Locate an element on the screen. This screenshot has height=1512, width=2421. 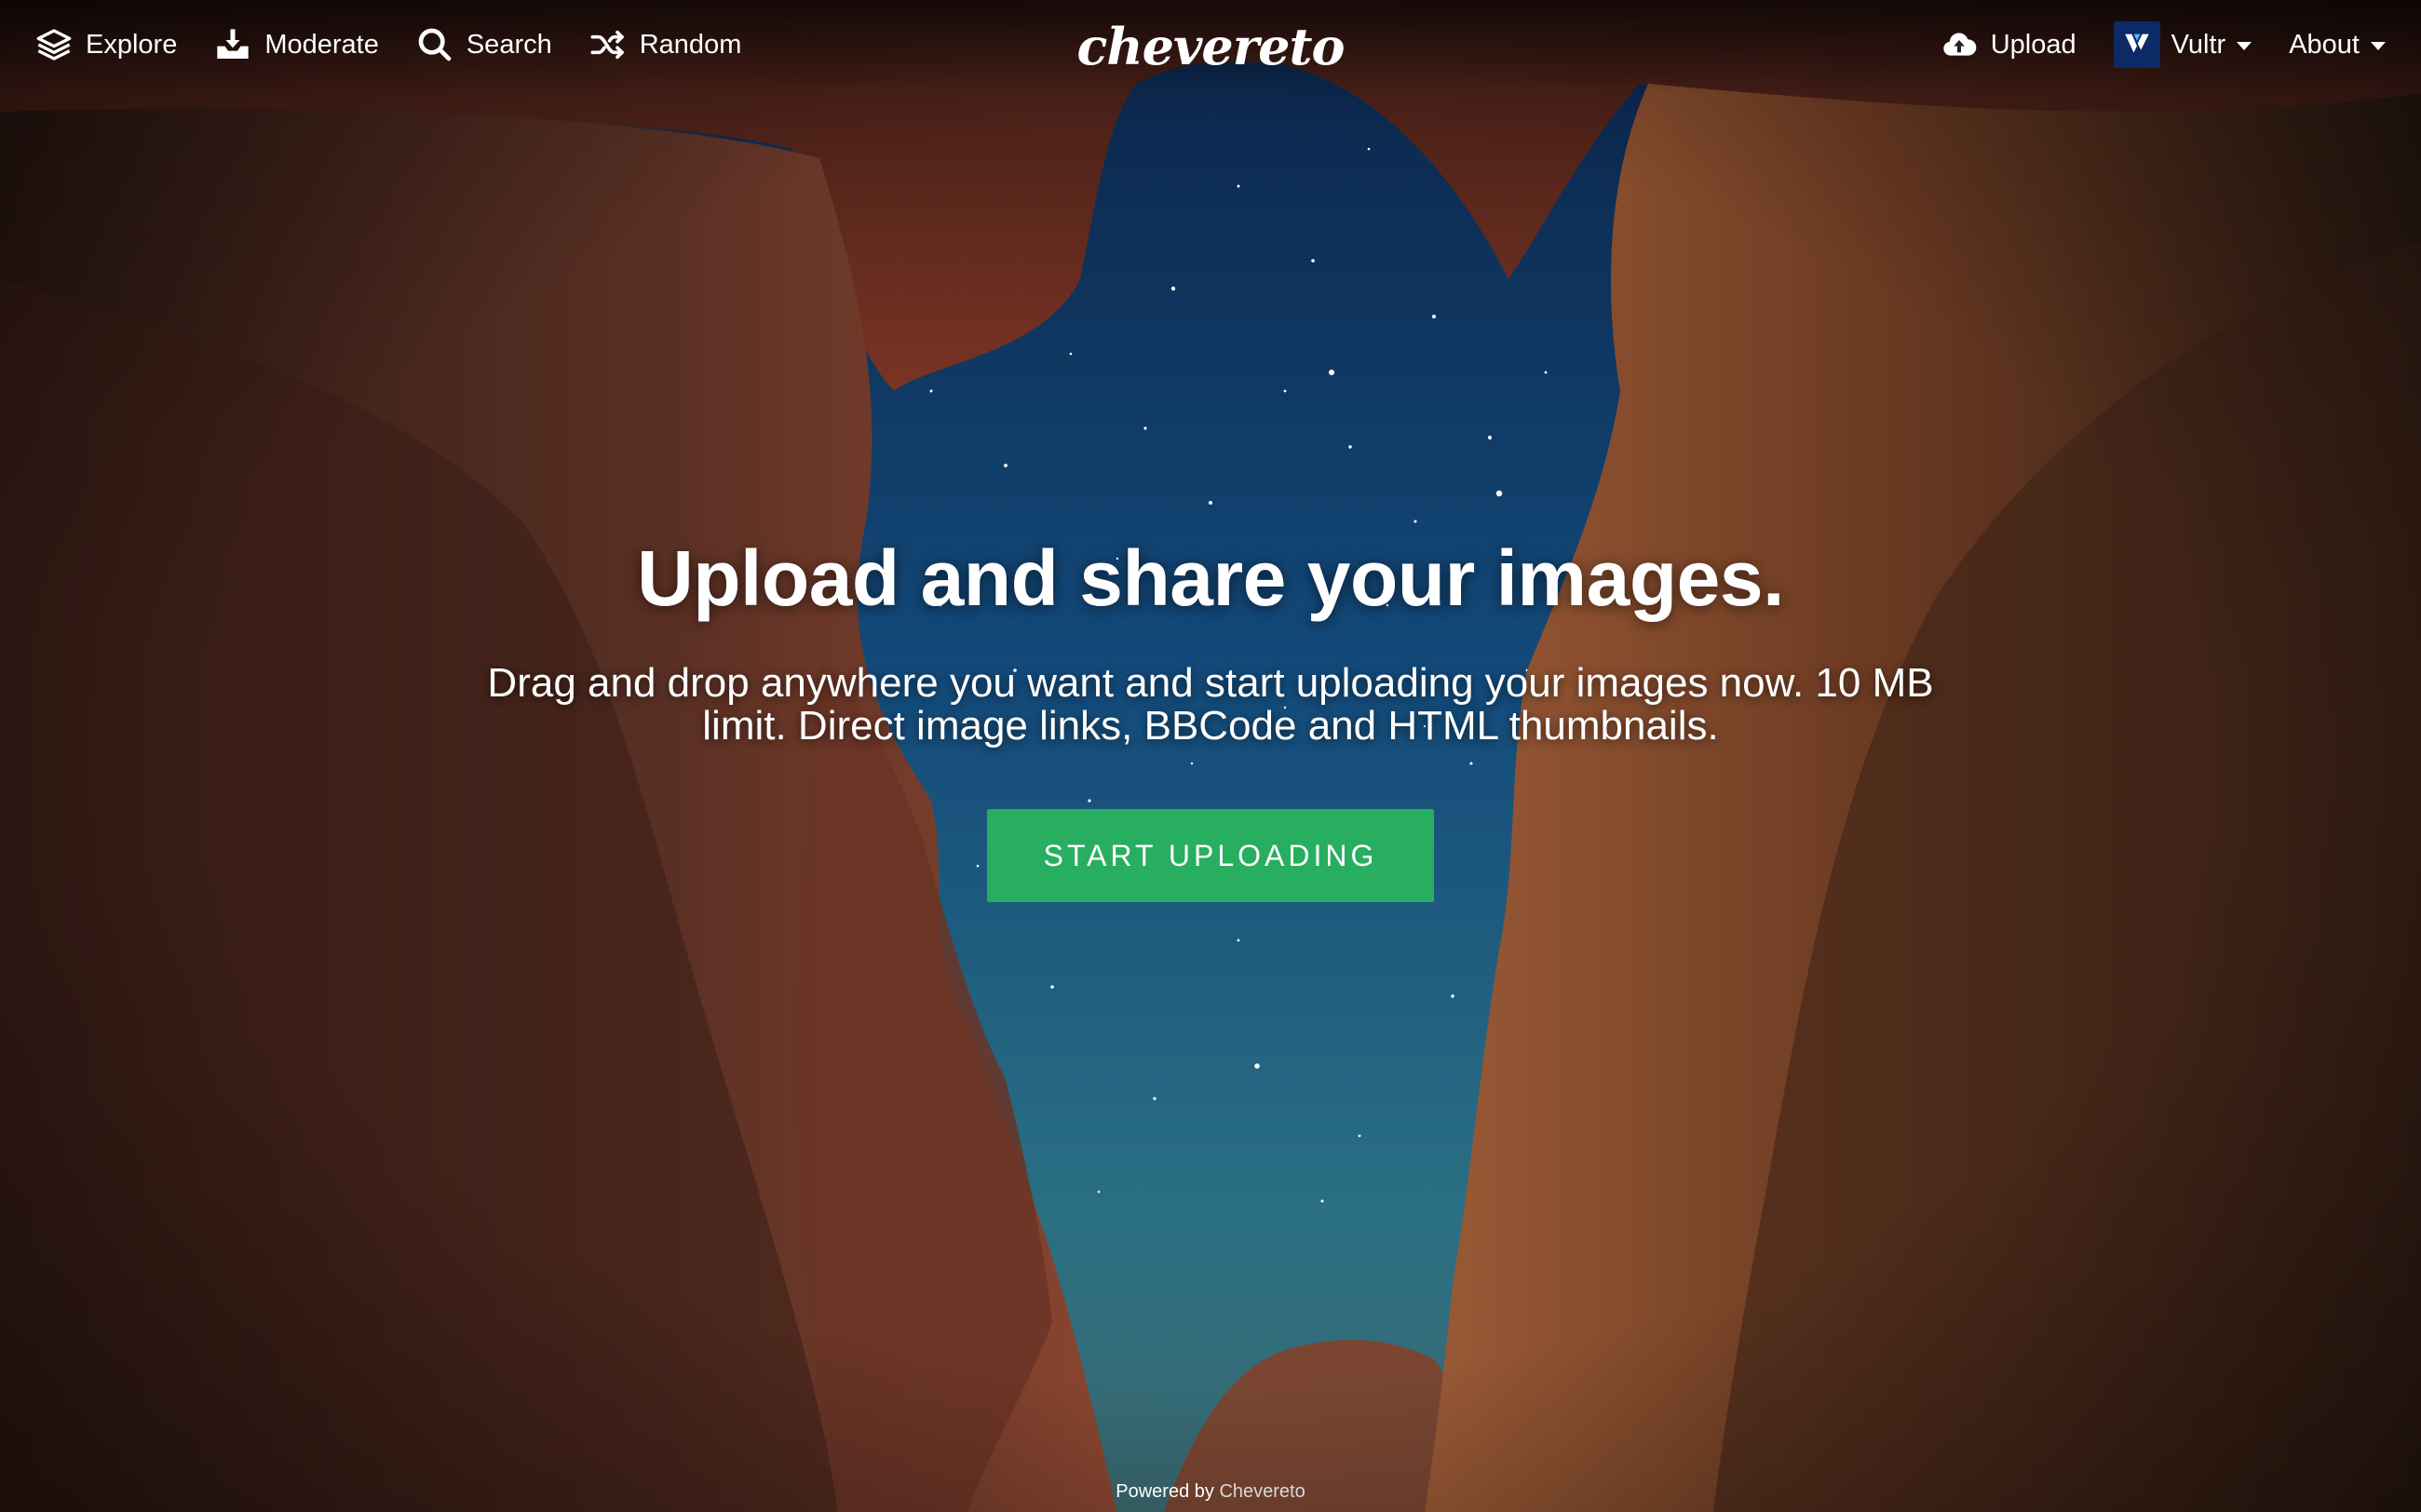
nav-upload-label: Upload is located at coordinates (2033, 44).